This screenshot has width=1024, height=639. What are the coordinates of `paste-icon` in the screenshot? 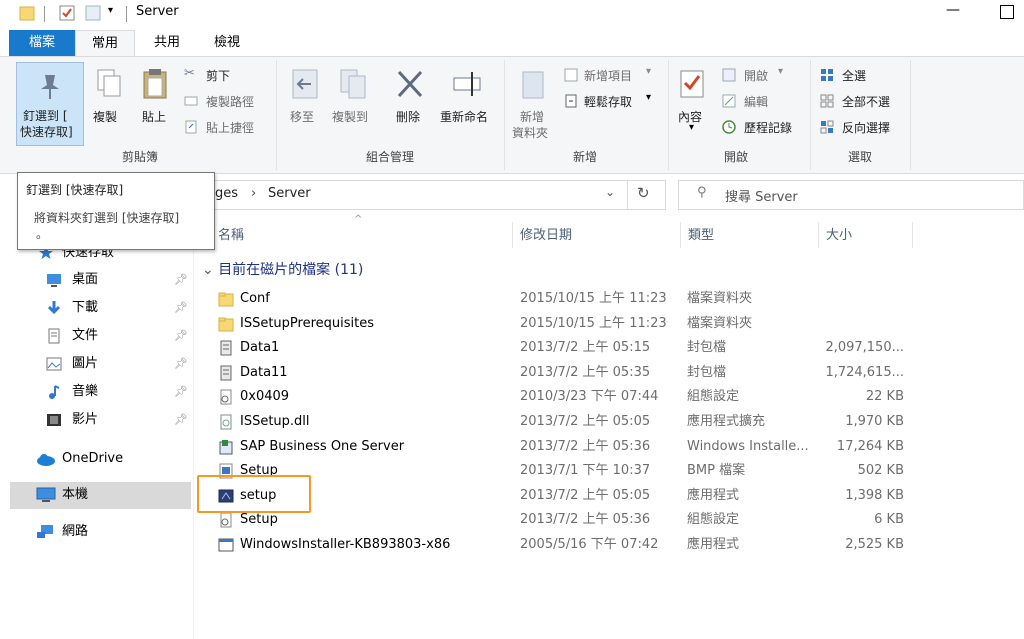 It's located at (155, 84).